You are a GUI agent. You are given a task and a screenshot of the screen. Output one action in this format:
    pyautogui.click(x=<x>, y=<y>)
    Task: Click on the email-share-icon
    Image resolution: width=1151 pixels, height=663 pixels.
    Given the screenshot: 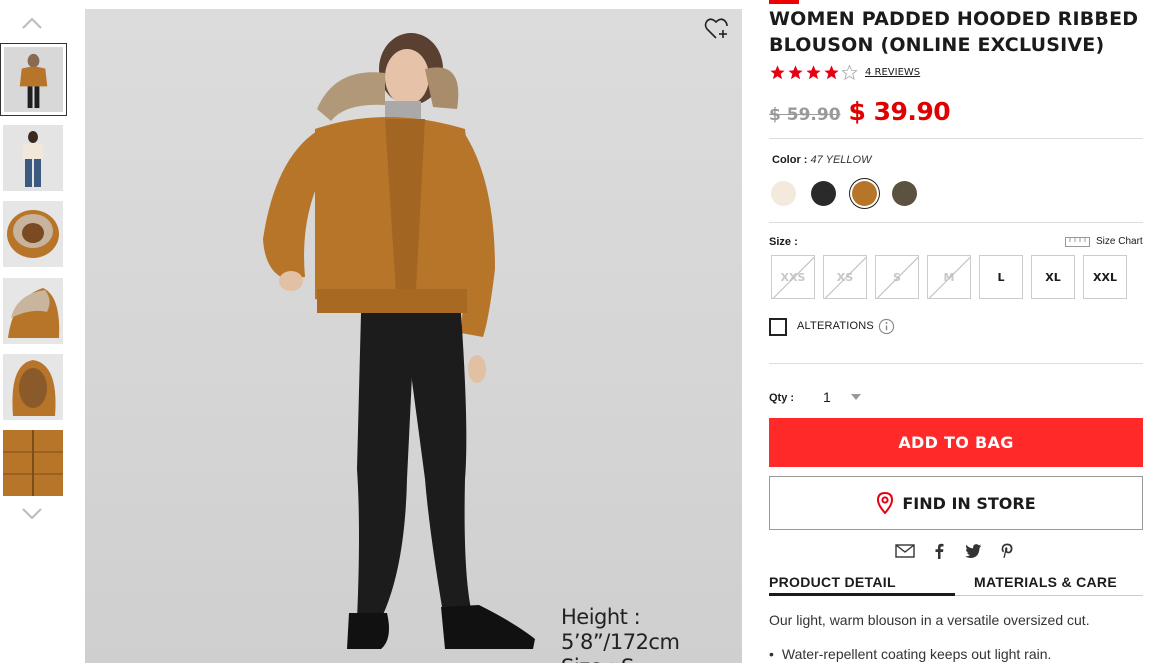 What is the action you would take?
    pyautogui.click(x=905, y=551)
    